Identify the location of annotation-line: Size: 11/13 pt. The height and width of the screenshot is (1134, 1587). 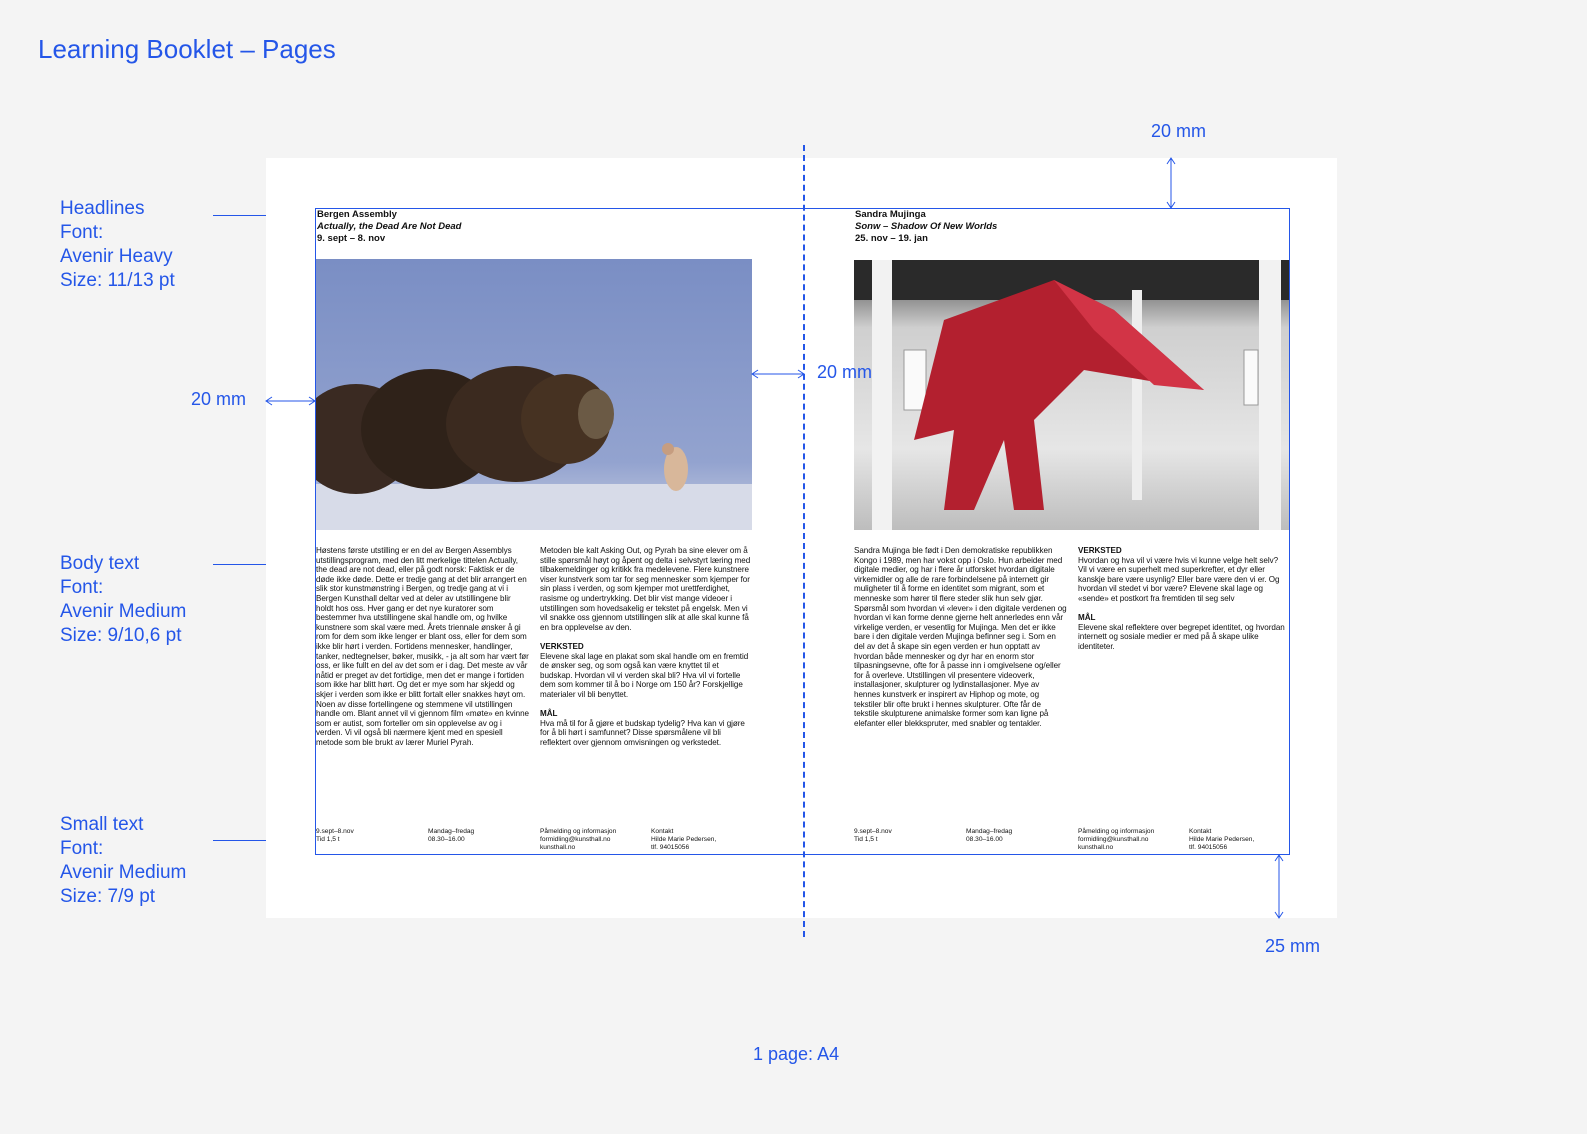
(117, 280).